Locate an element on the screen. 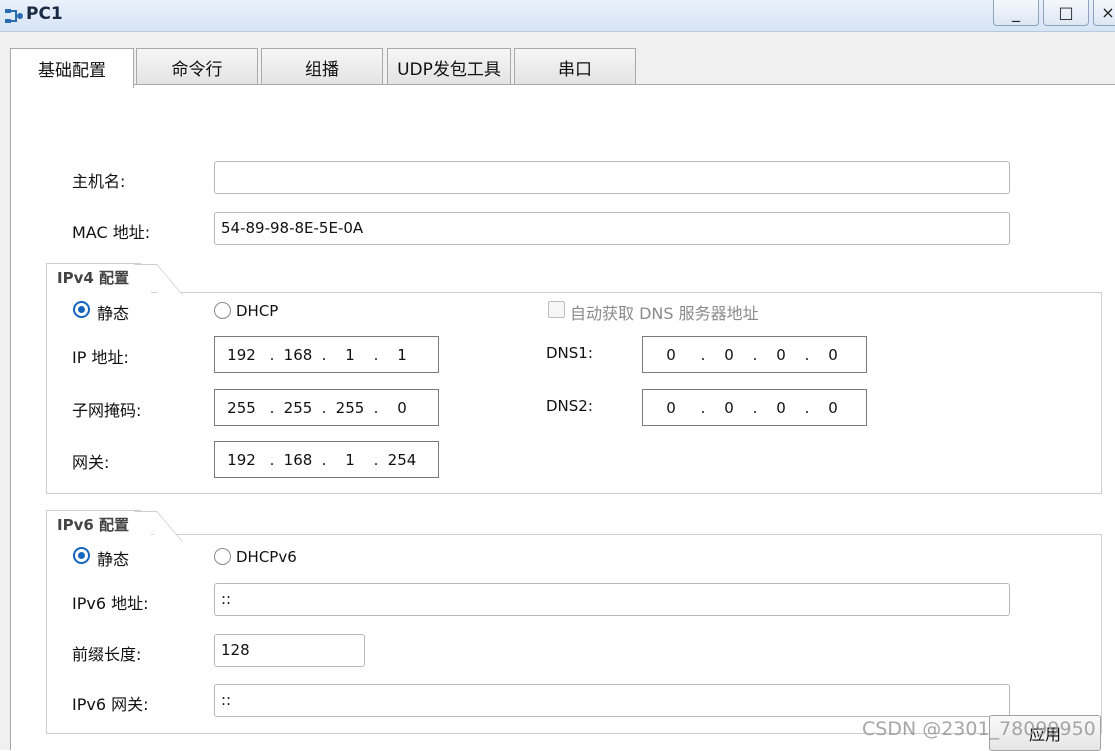  maximize-button: □ is located at coordinates (1066, 13).